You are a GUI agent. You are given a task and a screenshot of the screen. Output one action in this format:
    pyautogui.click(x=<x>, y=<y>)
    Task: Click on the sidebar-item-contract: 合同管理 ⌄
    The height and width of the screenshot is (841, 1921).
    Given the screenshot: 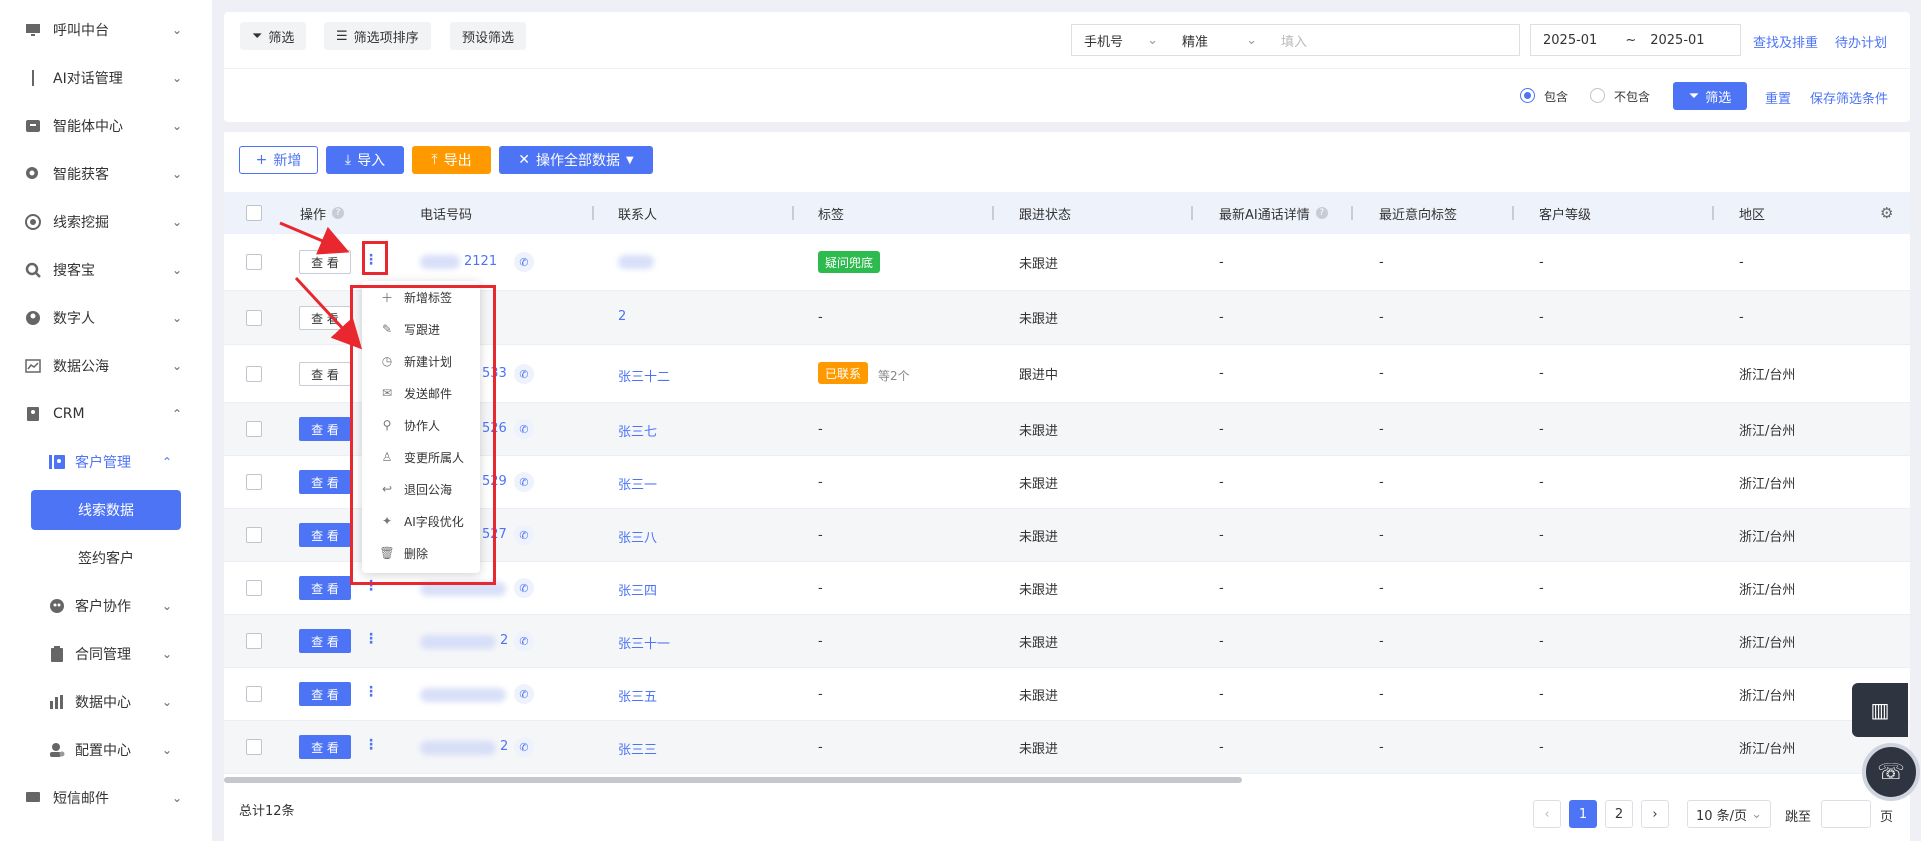 What is the action you would take?
    pyautogui.click(x=106, y=654)
    